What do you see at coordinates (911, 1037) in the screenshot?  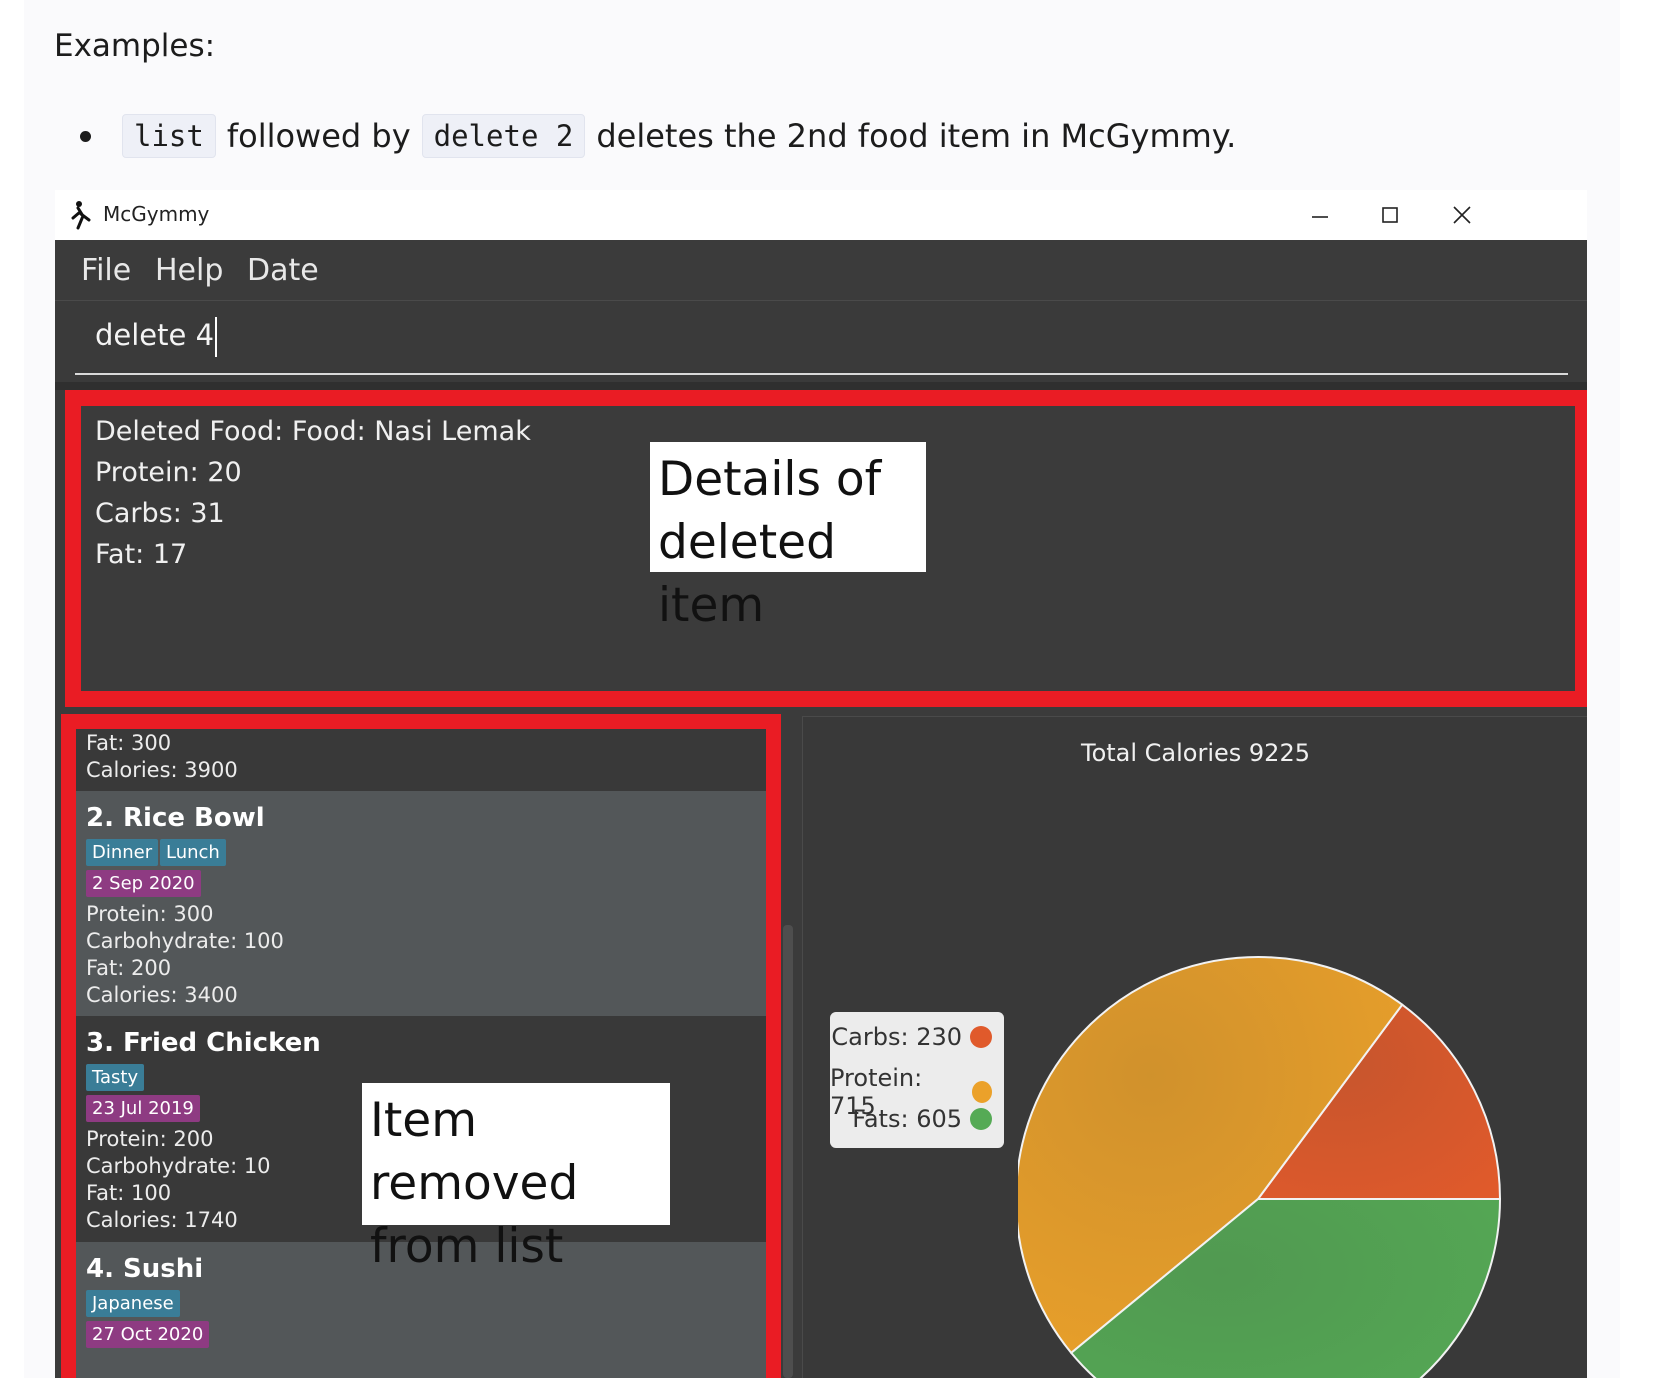 I see `legend-item-carbs: Carbs: 230` at bounding box center [911, 1037].